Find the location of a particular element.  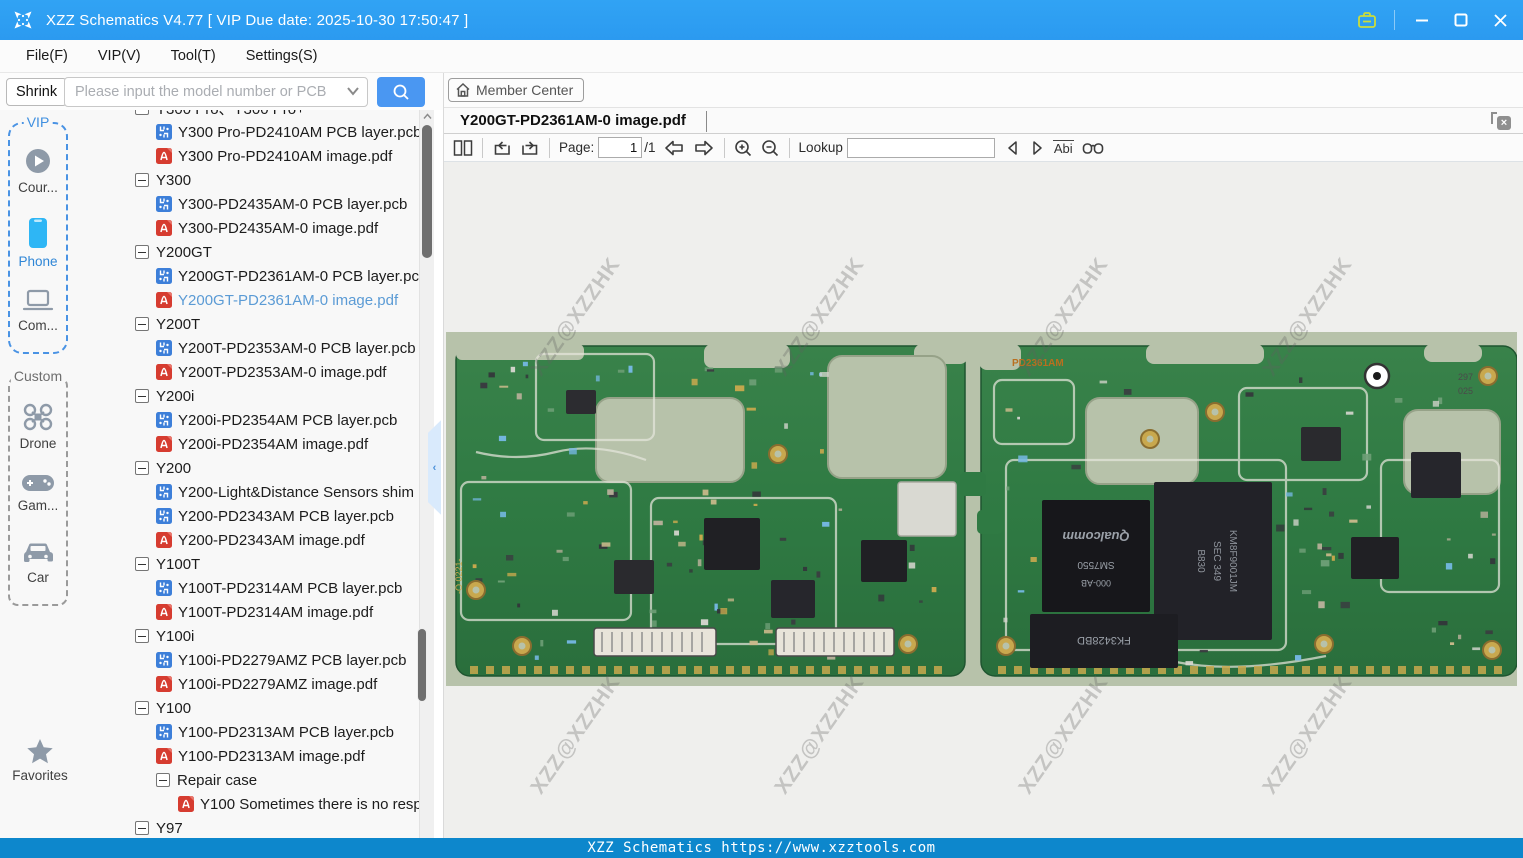

sidebar-item-phone: Phone is located at coordinates (38, 242).